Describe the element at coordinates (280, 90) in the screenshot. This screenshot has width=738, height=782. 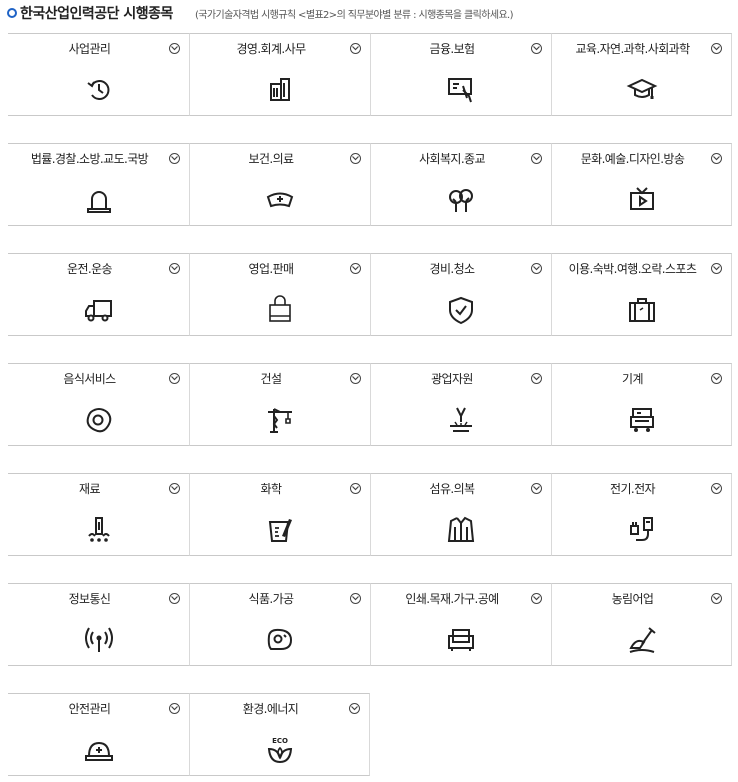
I see `building-icon` at that location.